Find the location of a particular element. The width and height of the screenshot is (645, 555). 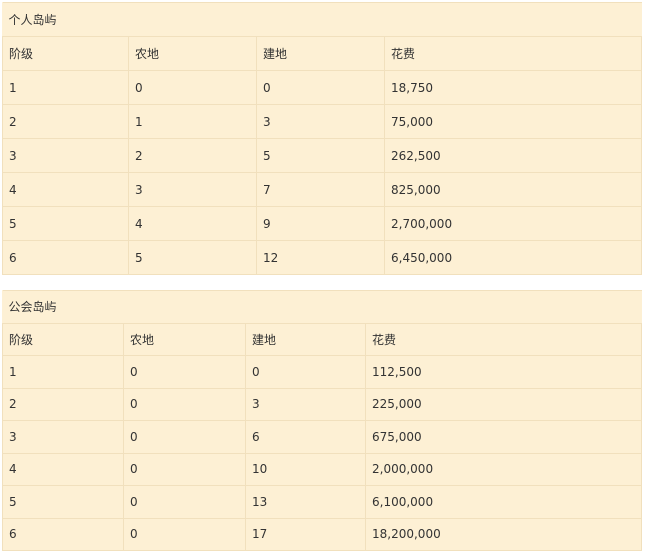

table-row: 6 0 17 18,200,000 is located at coordinates (322, 534).